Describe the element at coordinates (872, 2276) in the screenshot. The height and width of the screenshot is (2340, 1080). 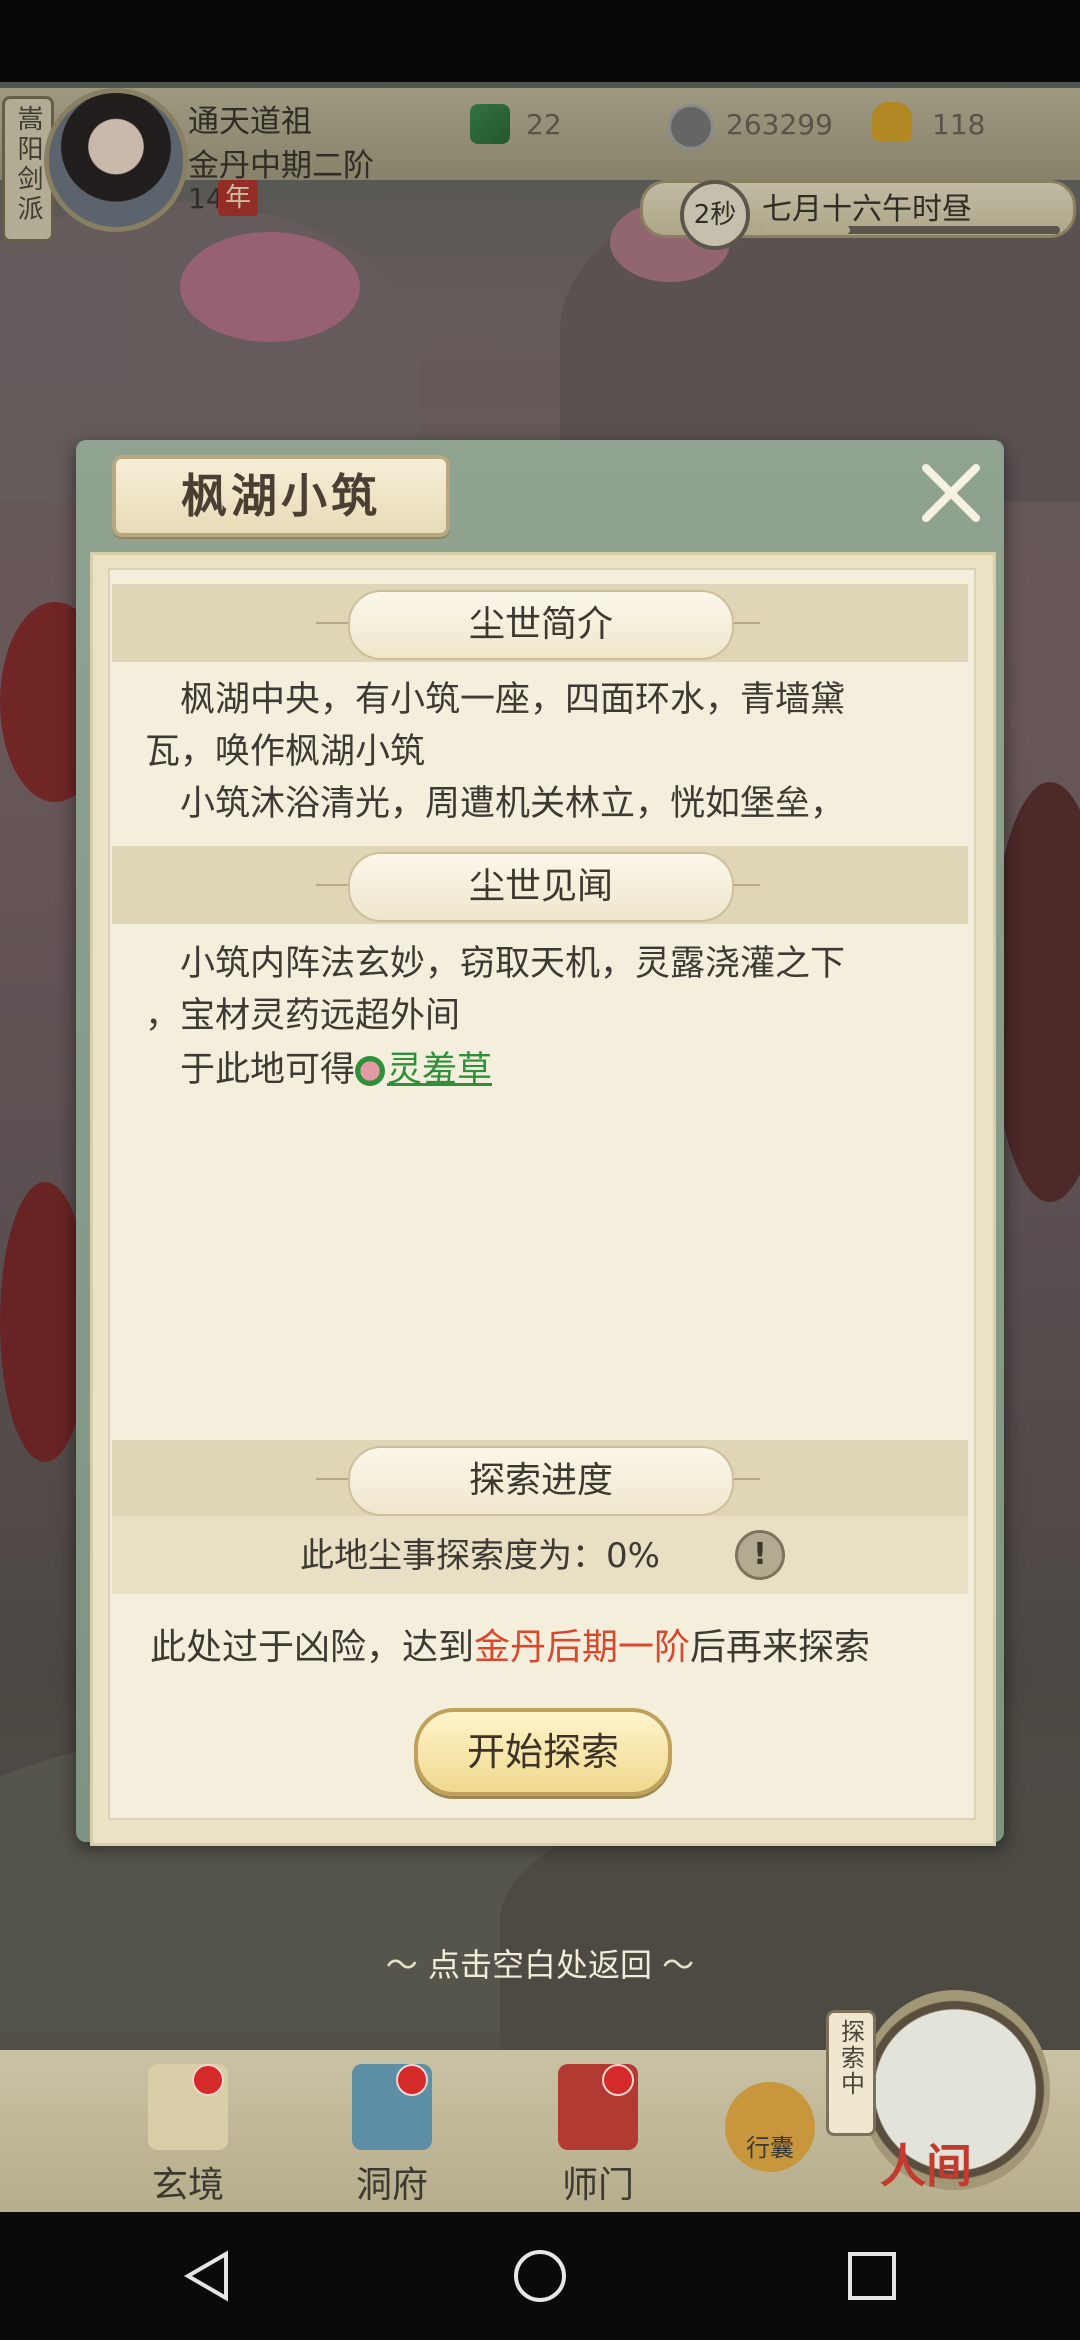
I see `recents-square-icon` at that location.